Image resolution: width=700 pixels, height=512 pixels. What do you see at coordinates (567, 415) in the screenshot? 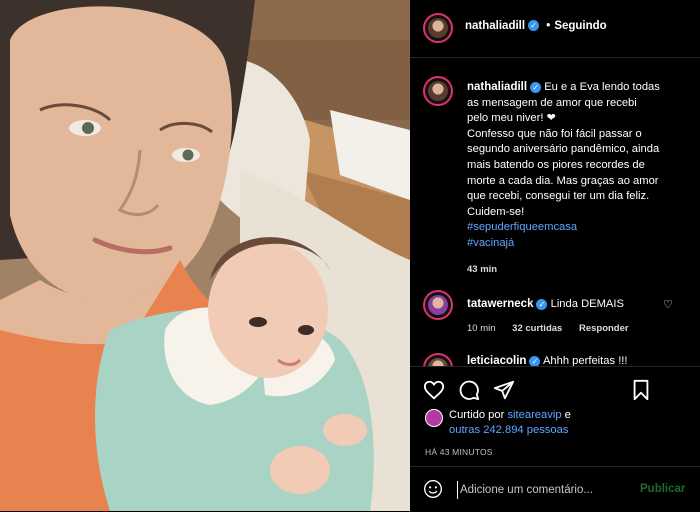
I see `likes-connector: e` at bounding box center [567, 415].